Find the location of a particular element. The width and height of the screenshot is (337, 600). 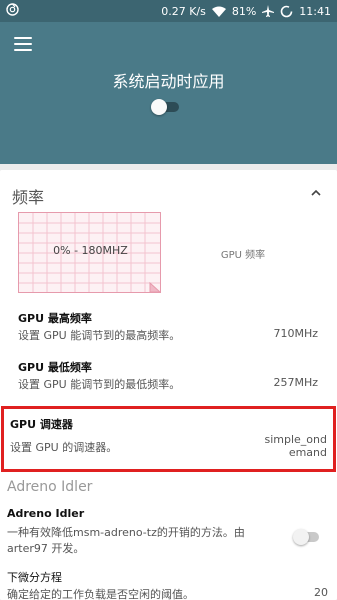

menu-icon is located at coordinates (23, 44).